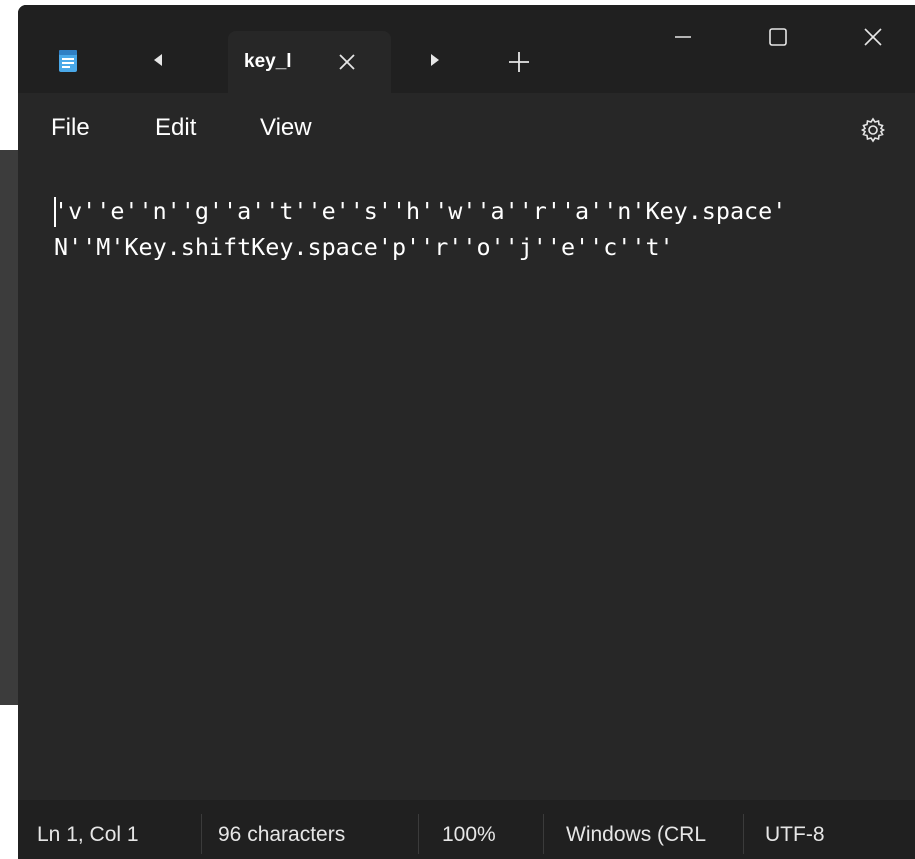 This screenshot has width=915, height=859. Describe the element at coordinates (55, 212) in the screenshot. I see `text-caret` at that location.